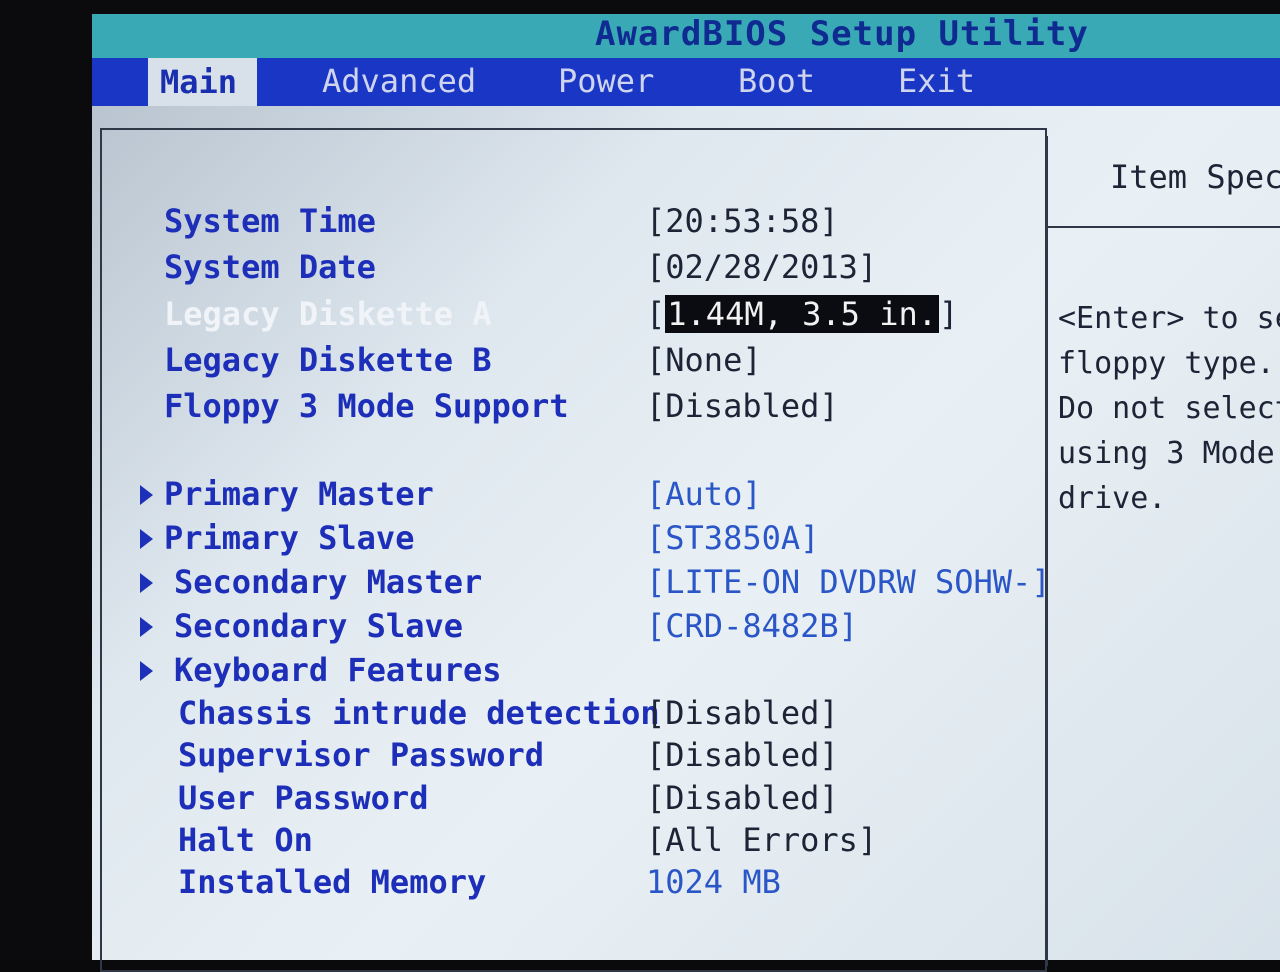 The height and width of the screenshot is (972, 1280). What do you see at coordinates (46, 480) in the screenshot?
I see `monitor-bezel-left` at bounding box center [46, 480].